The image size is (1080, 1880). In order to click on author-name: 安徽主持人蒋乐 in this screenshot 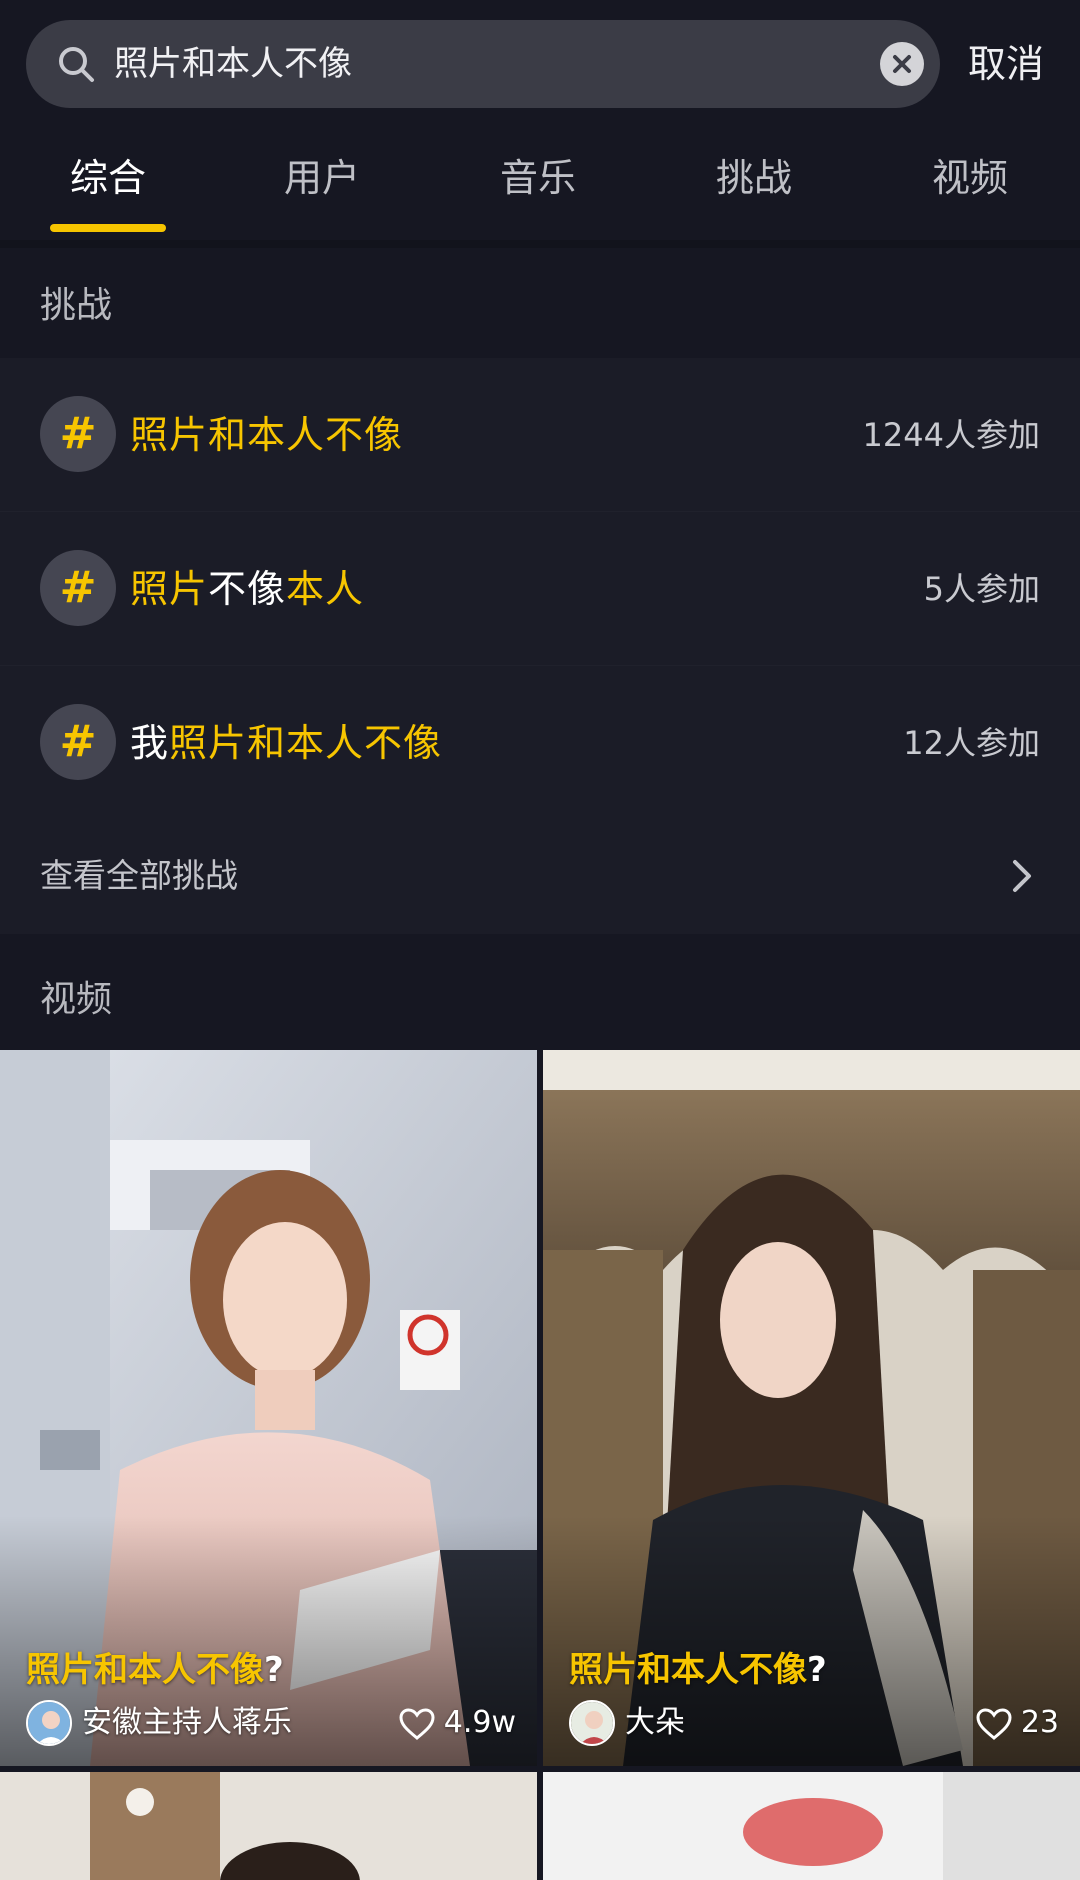, I will do `click(187, 1723)`.